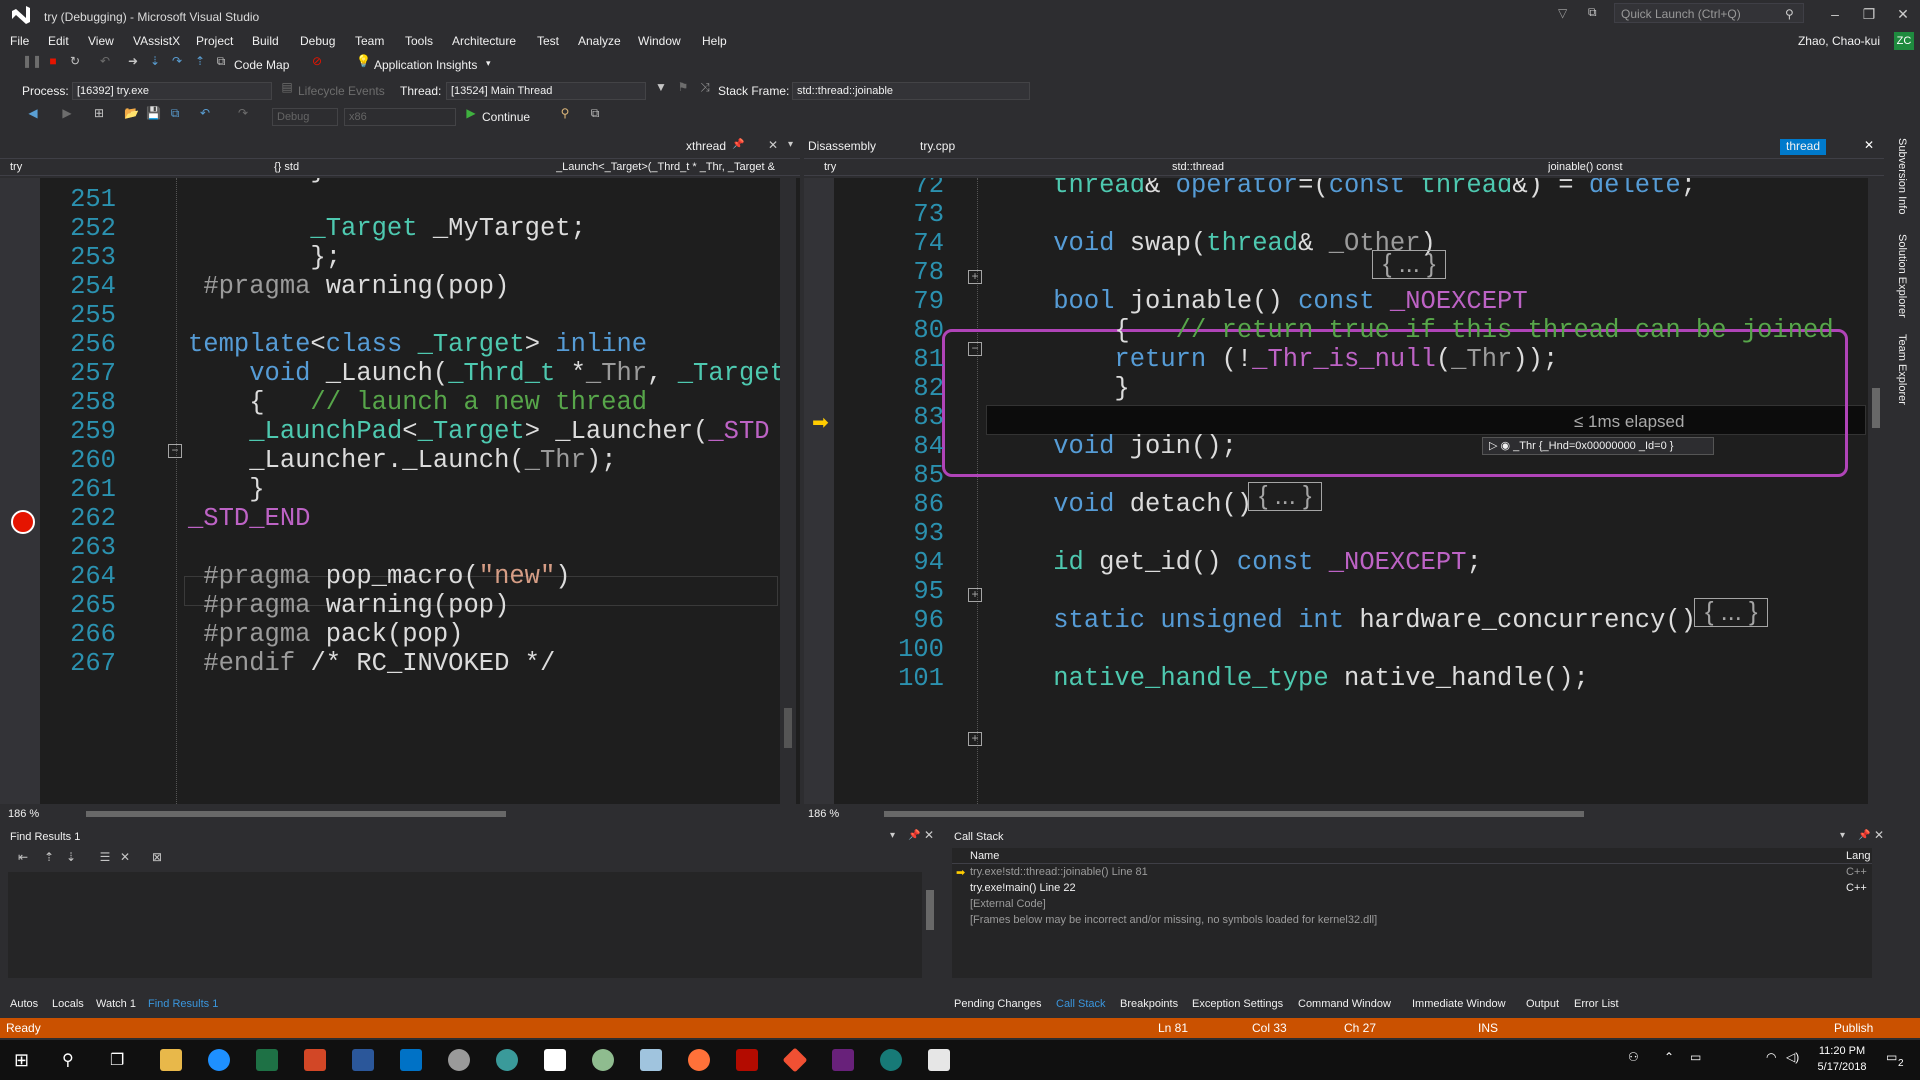  I want to click on tab-exception-settings: Exception Settings, so click(1237, 1004).